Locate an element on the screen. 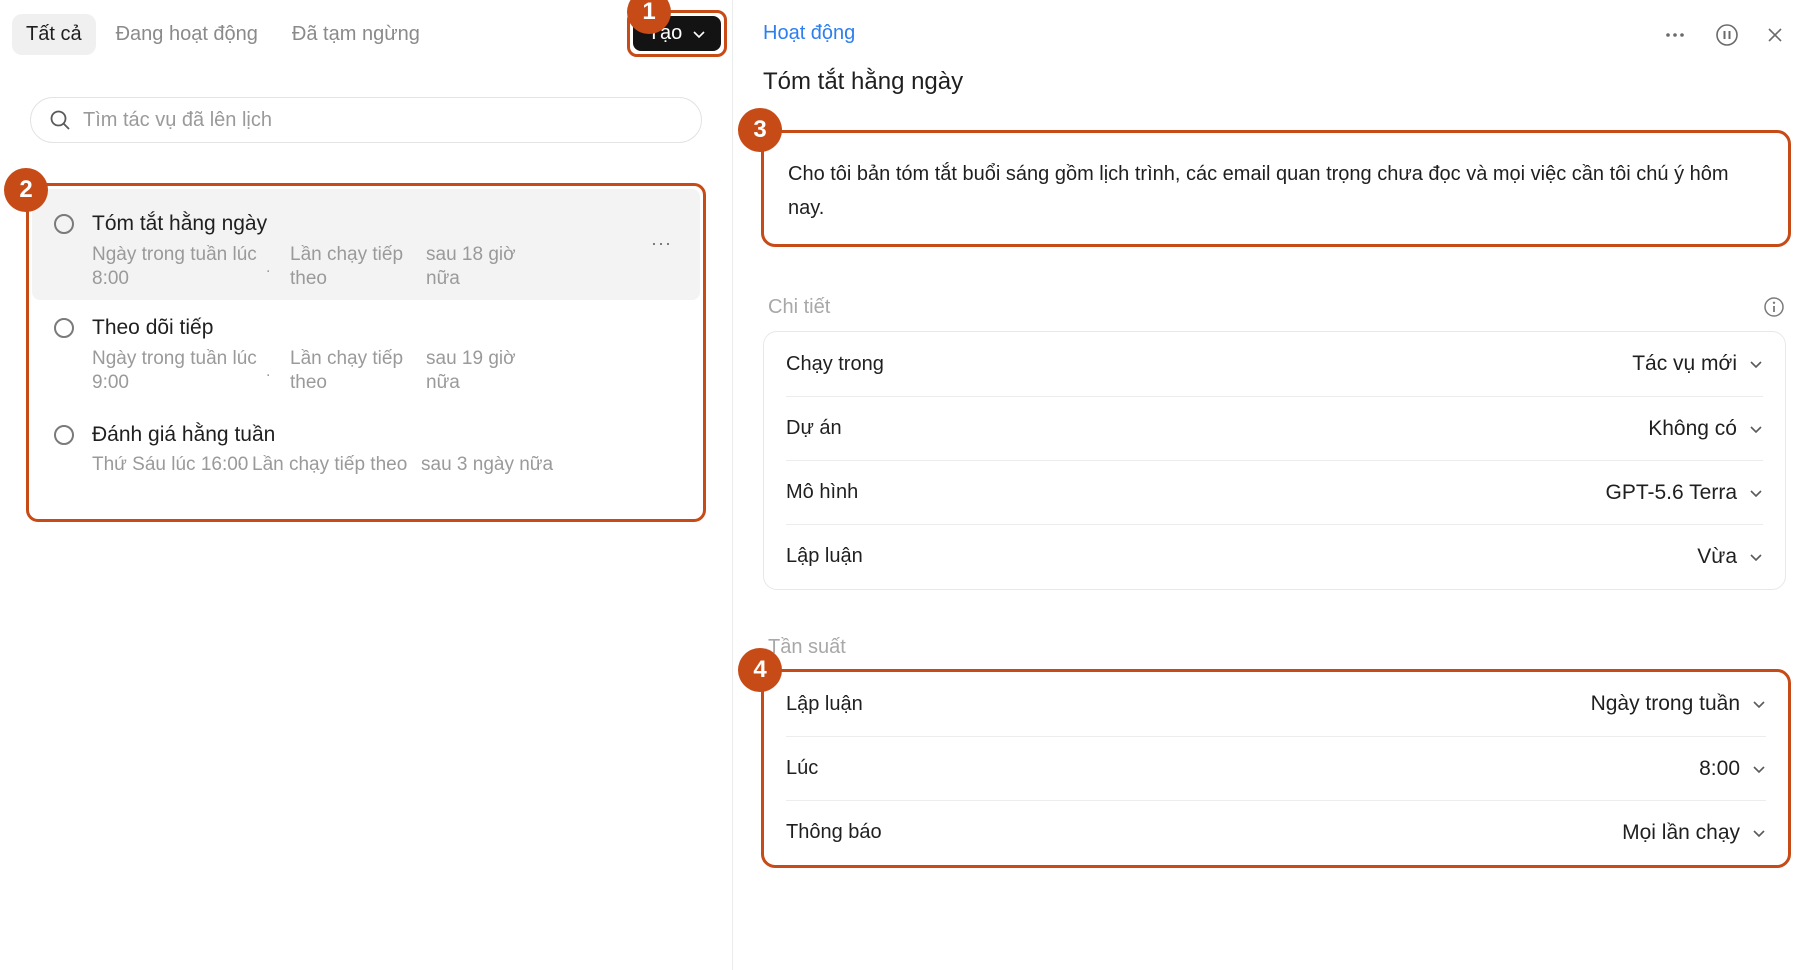  breadcrumb-activity: Hoạt động is located at coordinates (809, 33).